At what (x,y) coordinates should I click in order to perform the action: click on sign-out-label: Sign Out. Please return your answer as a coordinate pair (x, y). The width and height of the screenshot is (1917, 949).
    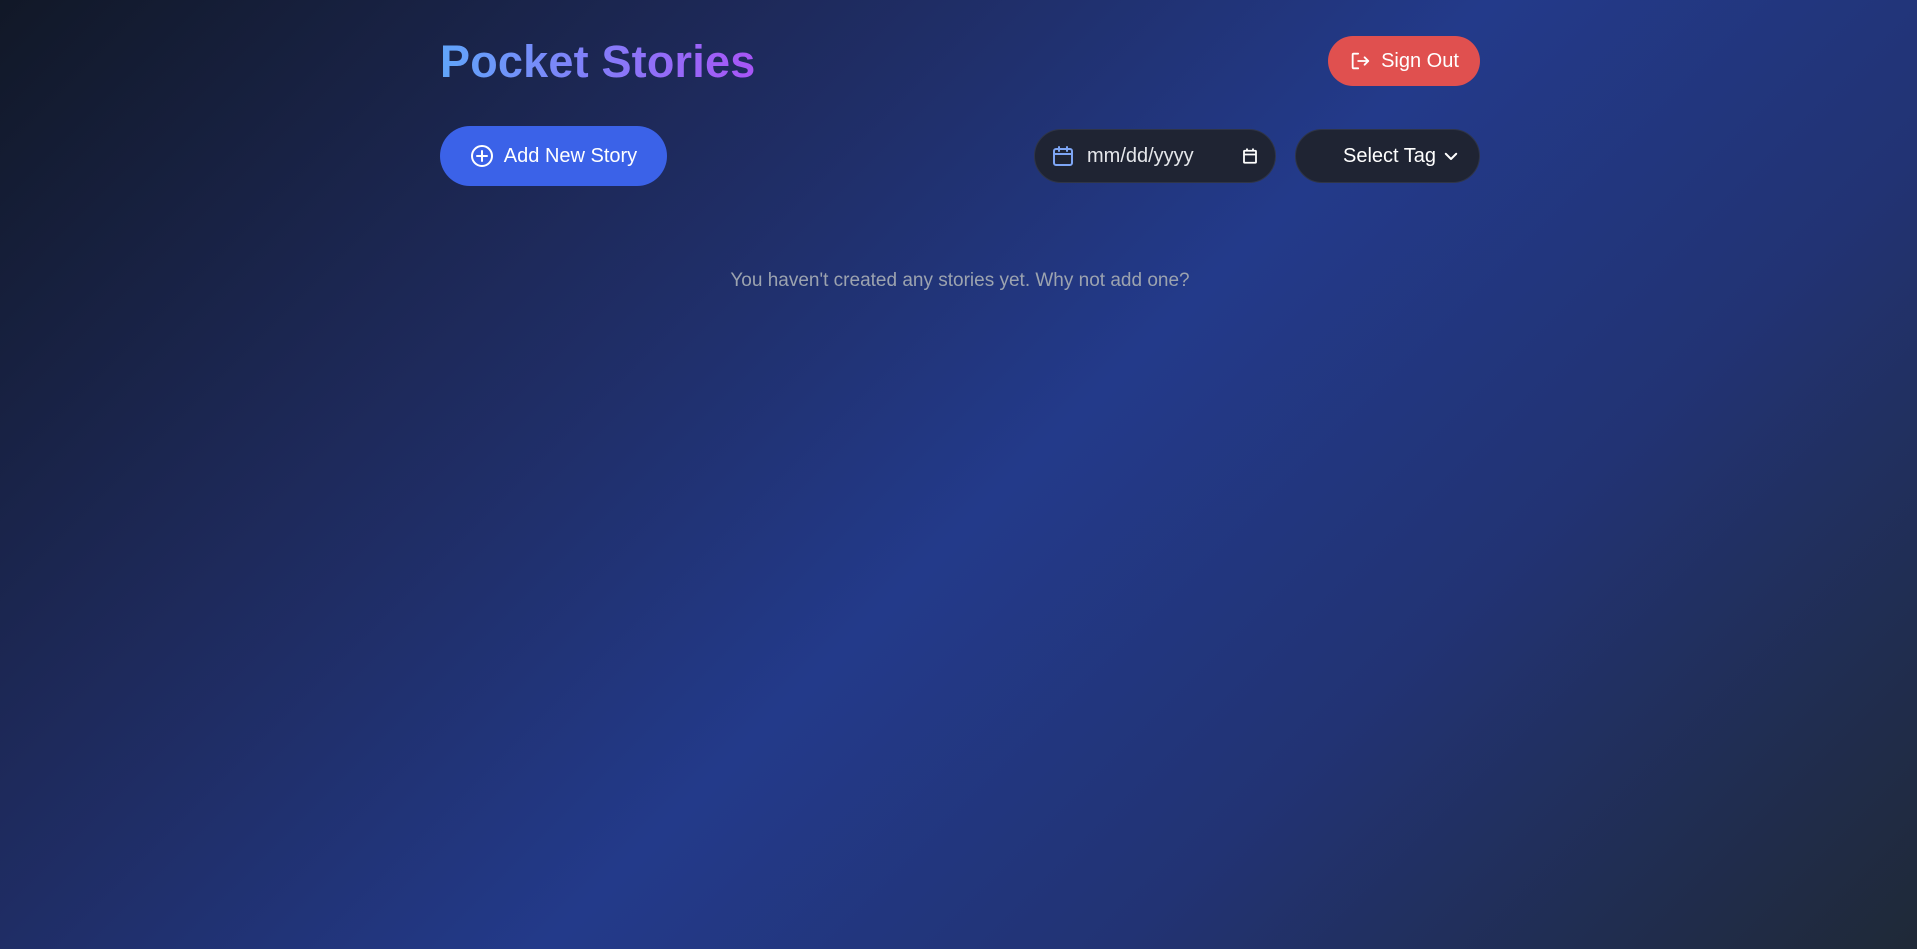
    Looking at the image, I should click on (1420, 60).